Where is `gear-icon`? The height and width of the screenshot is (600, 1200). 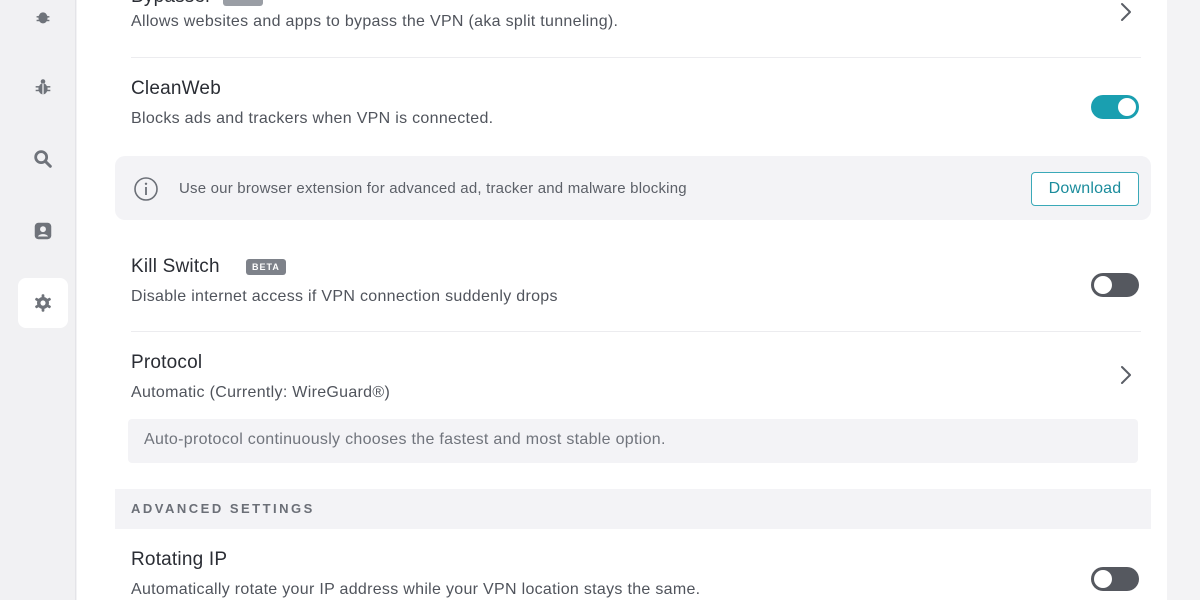 gear-icon is located at coordinates (43, 303).